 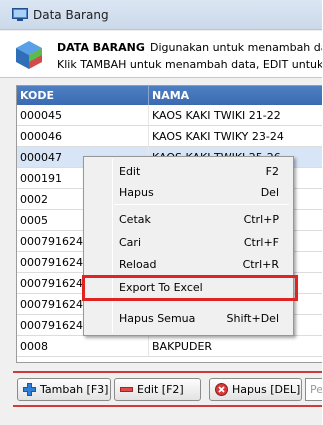 I want to click on cell-kode: 000046, so click(x=41, y=136).